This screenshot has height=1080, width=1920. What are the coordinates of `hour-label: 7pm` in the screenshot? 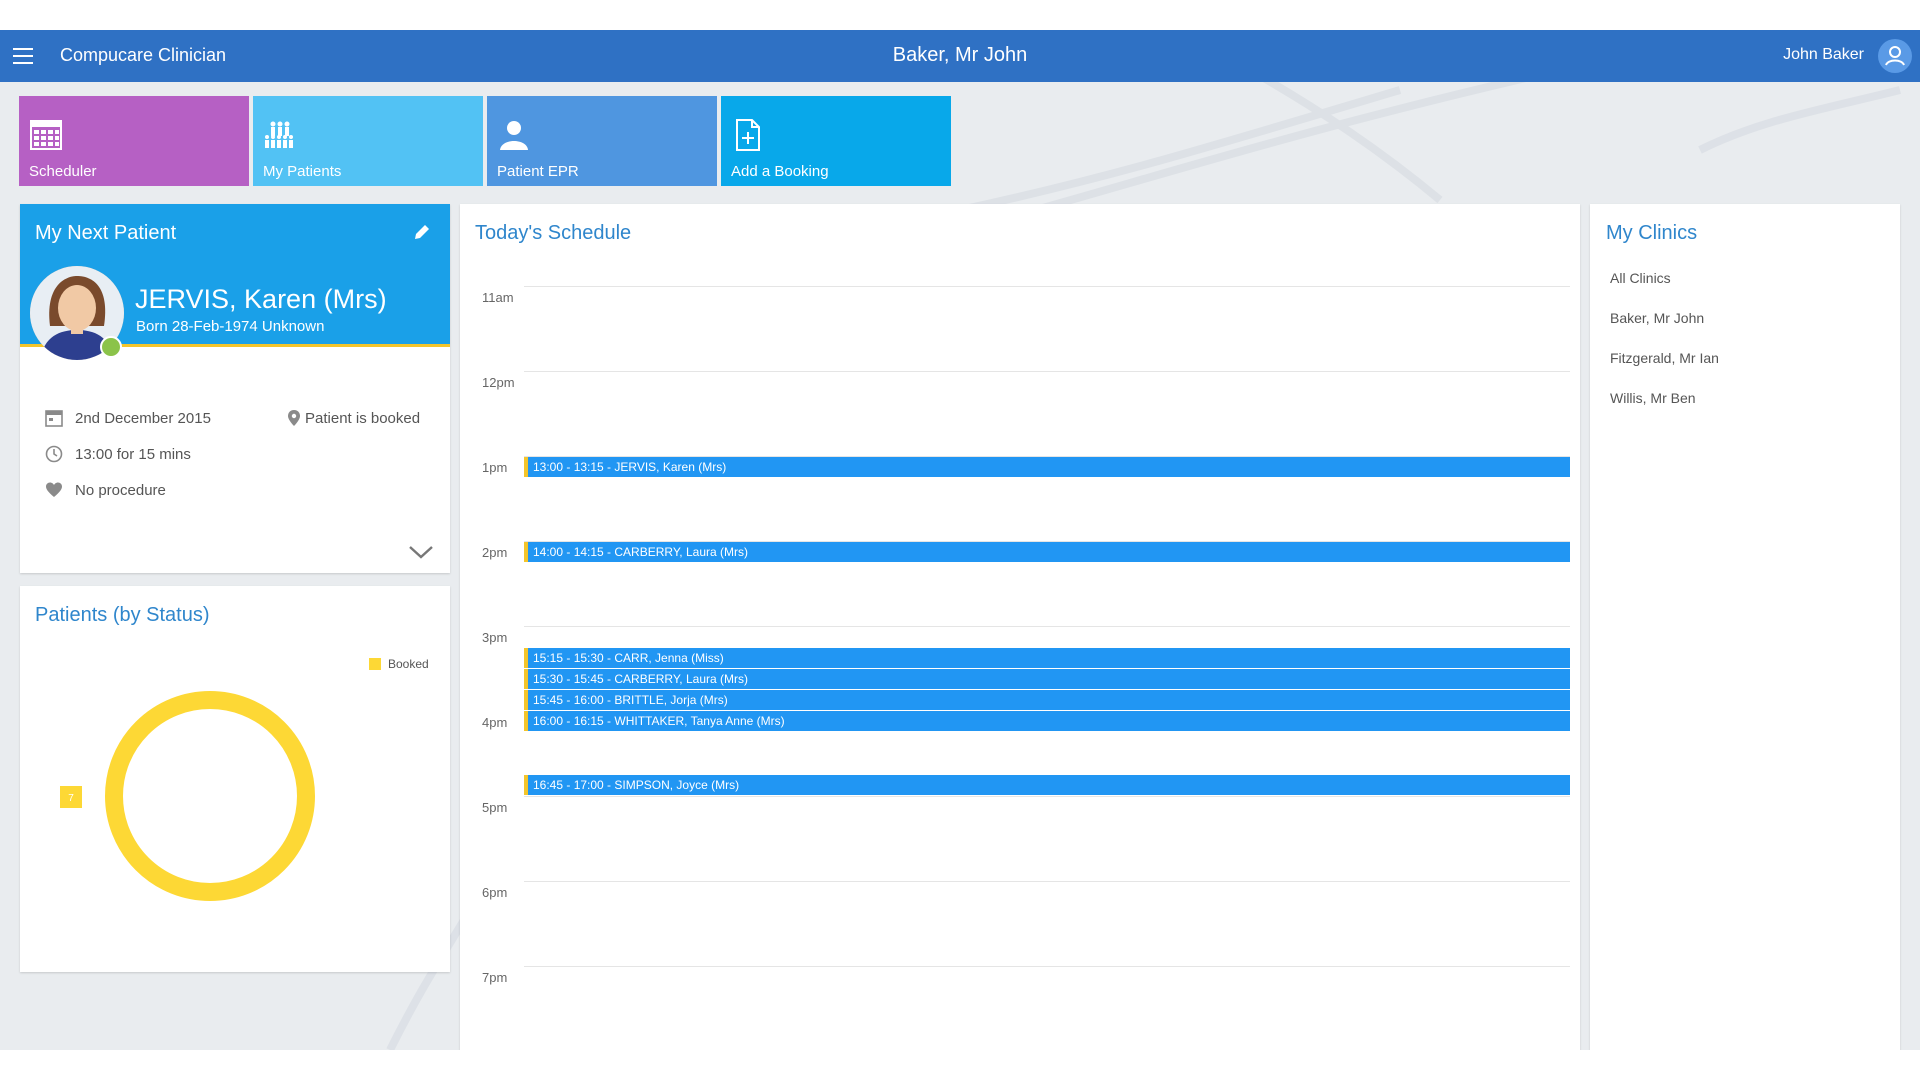 It's located at (495, 977).